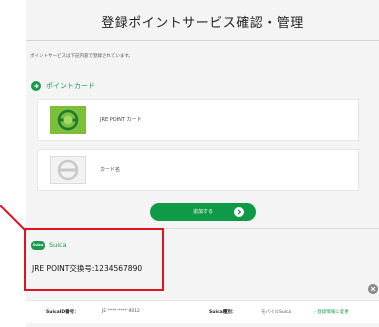 Image resolution: width=379 pixels, height=327 pixels. What do you see at coordinates (121, 311) in the screenshot?
I see `suica-id-value: JE **** **** 9012` at bounding box center [121, 311].